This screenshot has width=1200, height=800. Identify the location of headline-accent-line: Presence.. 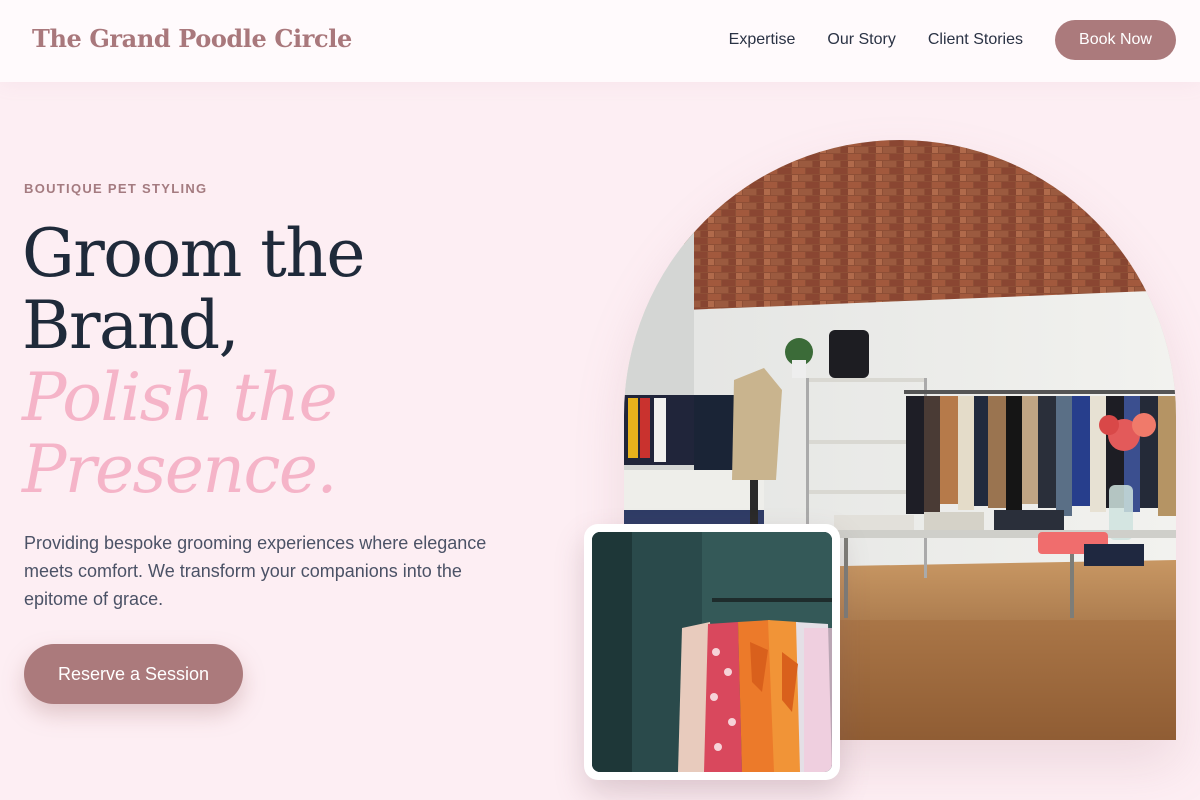
(179, 469).